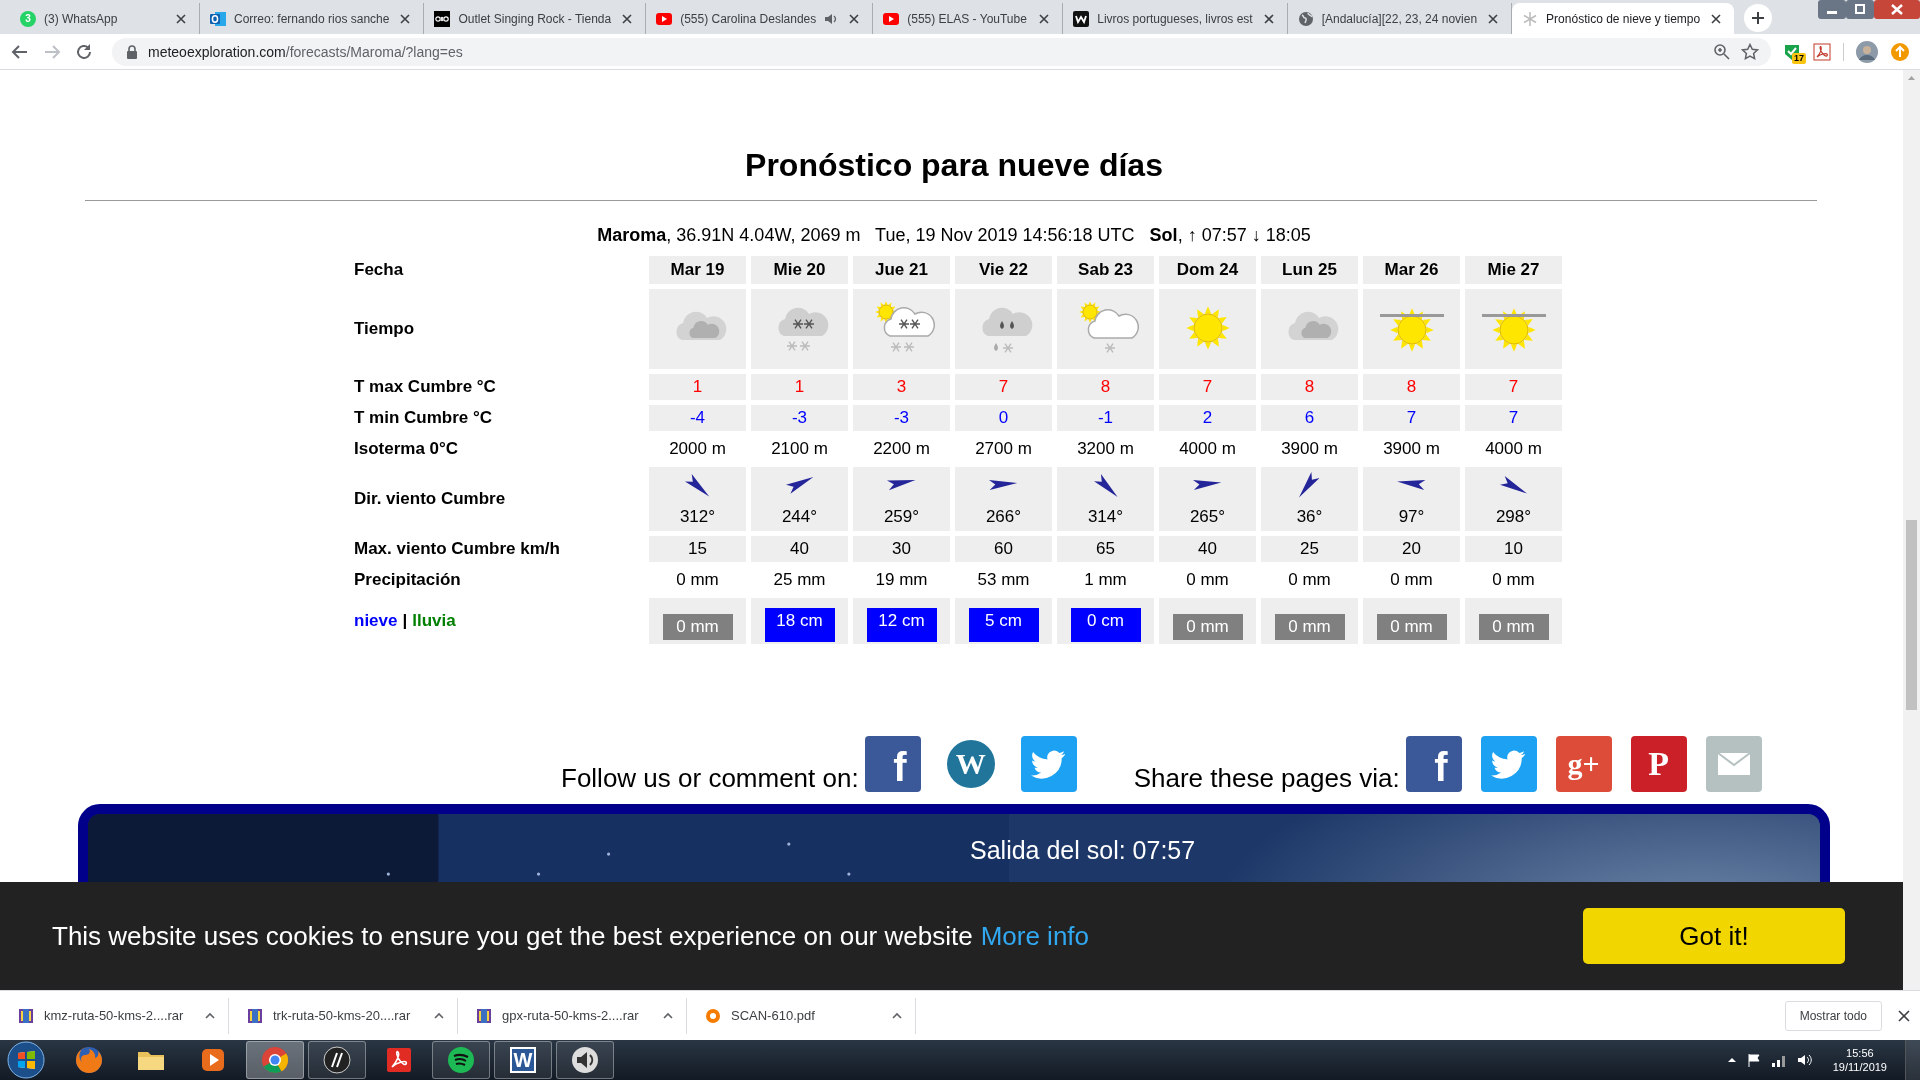 Image resolution: width=1920 pixels, height=1080 pixels. What do you see at coordinates (697, 387) in the screenshot?
I see `table-cell: 1` at bounding box center [697, 387].